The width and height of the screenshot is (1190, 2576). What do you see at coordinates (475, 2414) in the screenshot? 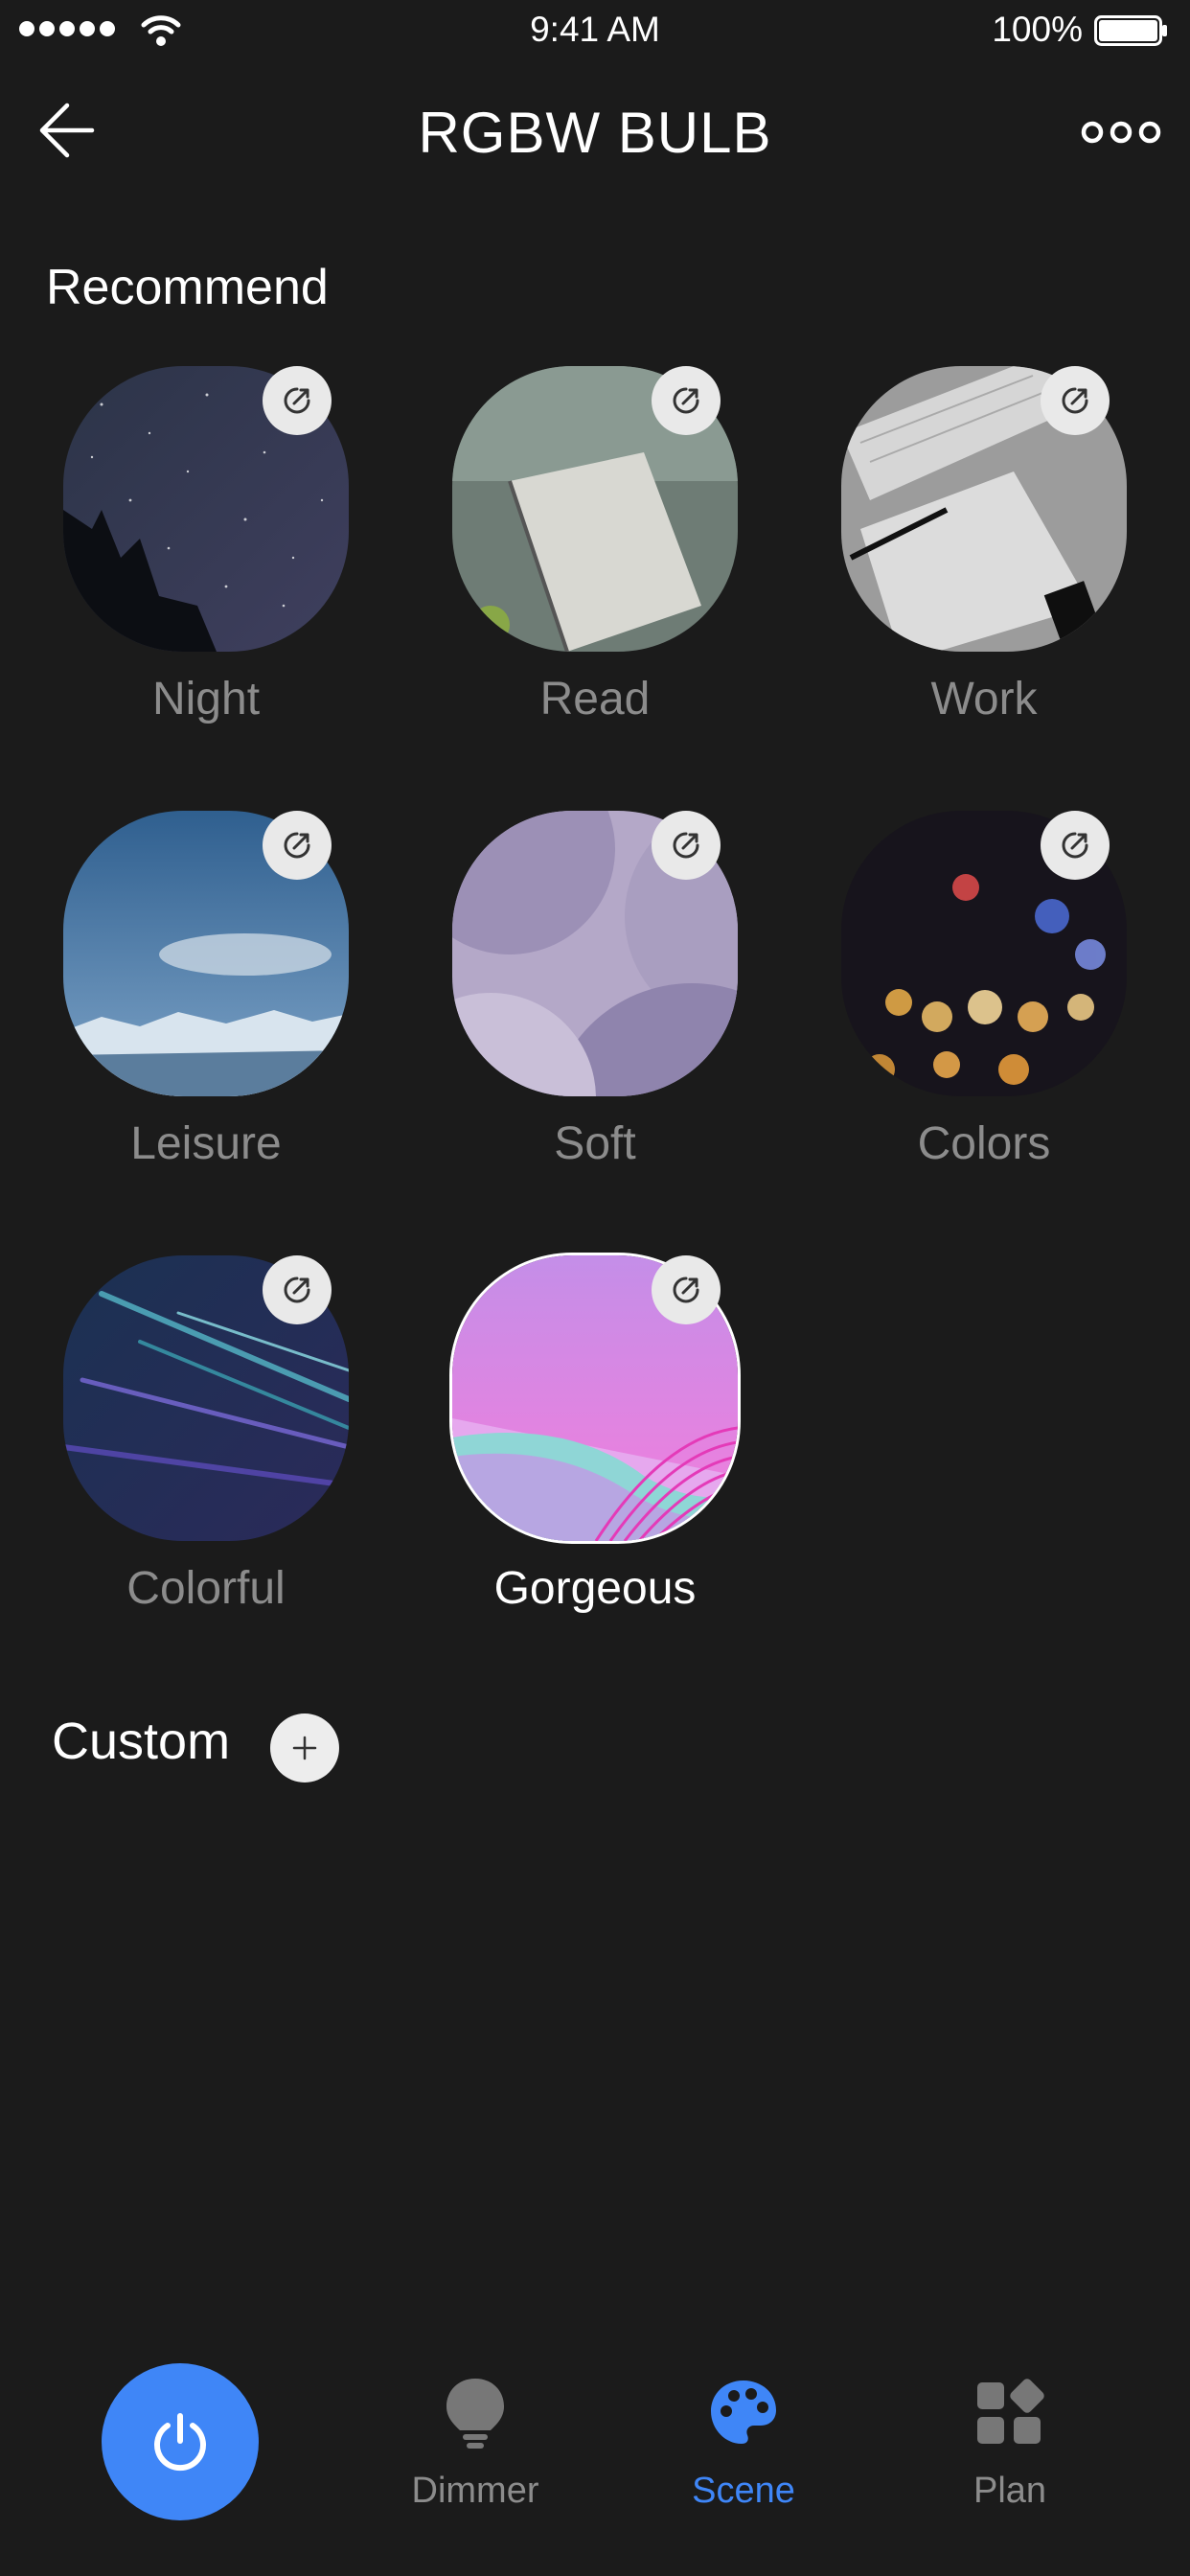
I see `bulb-icon` at bounding box center [475, 2414].